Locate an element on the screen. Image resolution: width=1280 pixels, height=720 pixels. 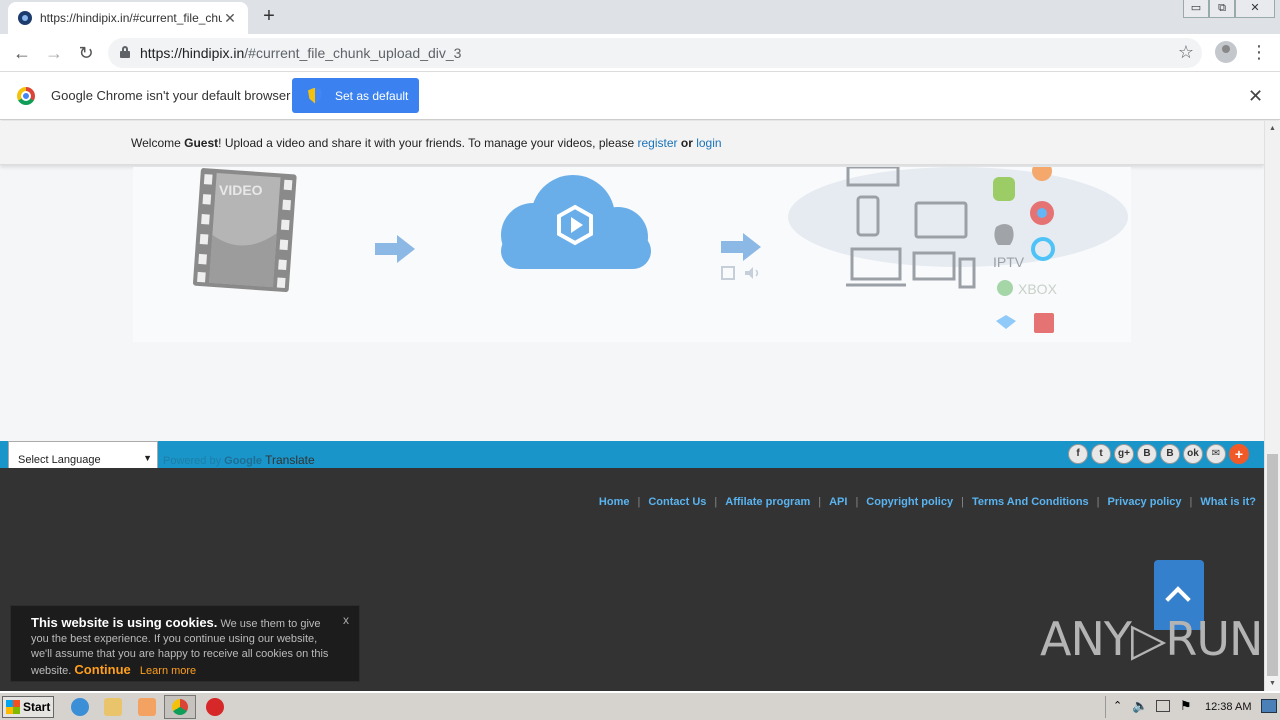
footer-link-contact: Contact Us is located at coordinates (677, 502).